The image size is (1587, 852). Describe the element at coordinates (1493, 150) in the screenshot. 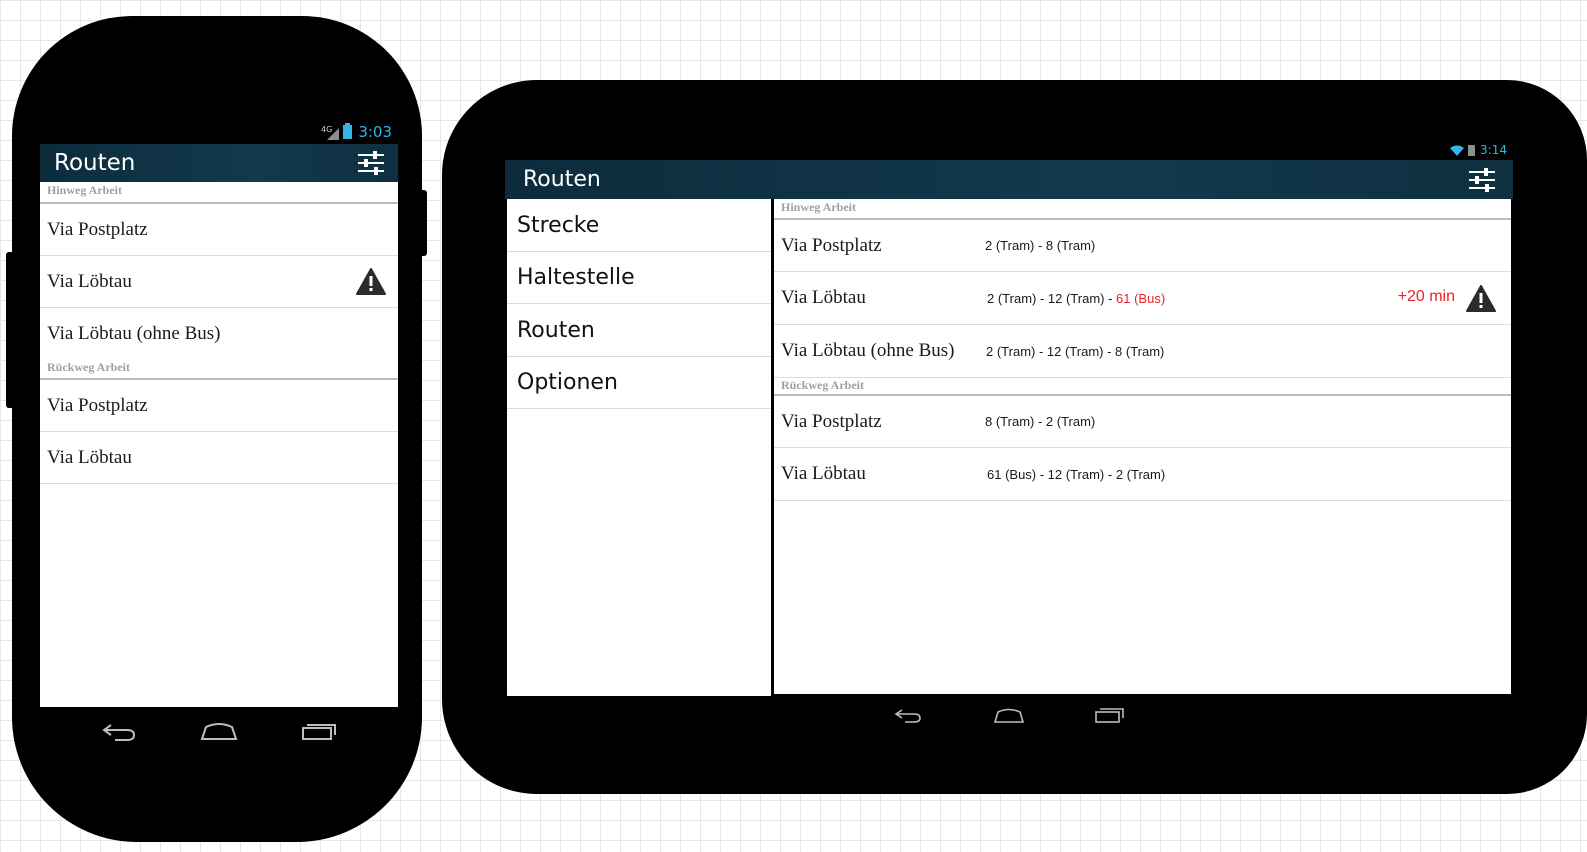

I see `status-time: 3:14` at that location.